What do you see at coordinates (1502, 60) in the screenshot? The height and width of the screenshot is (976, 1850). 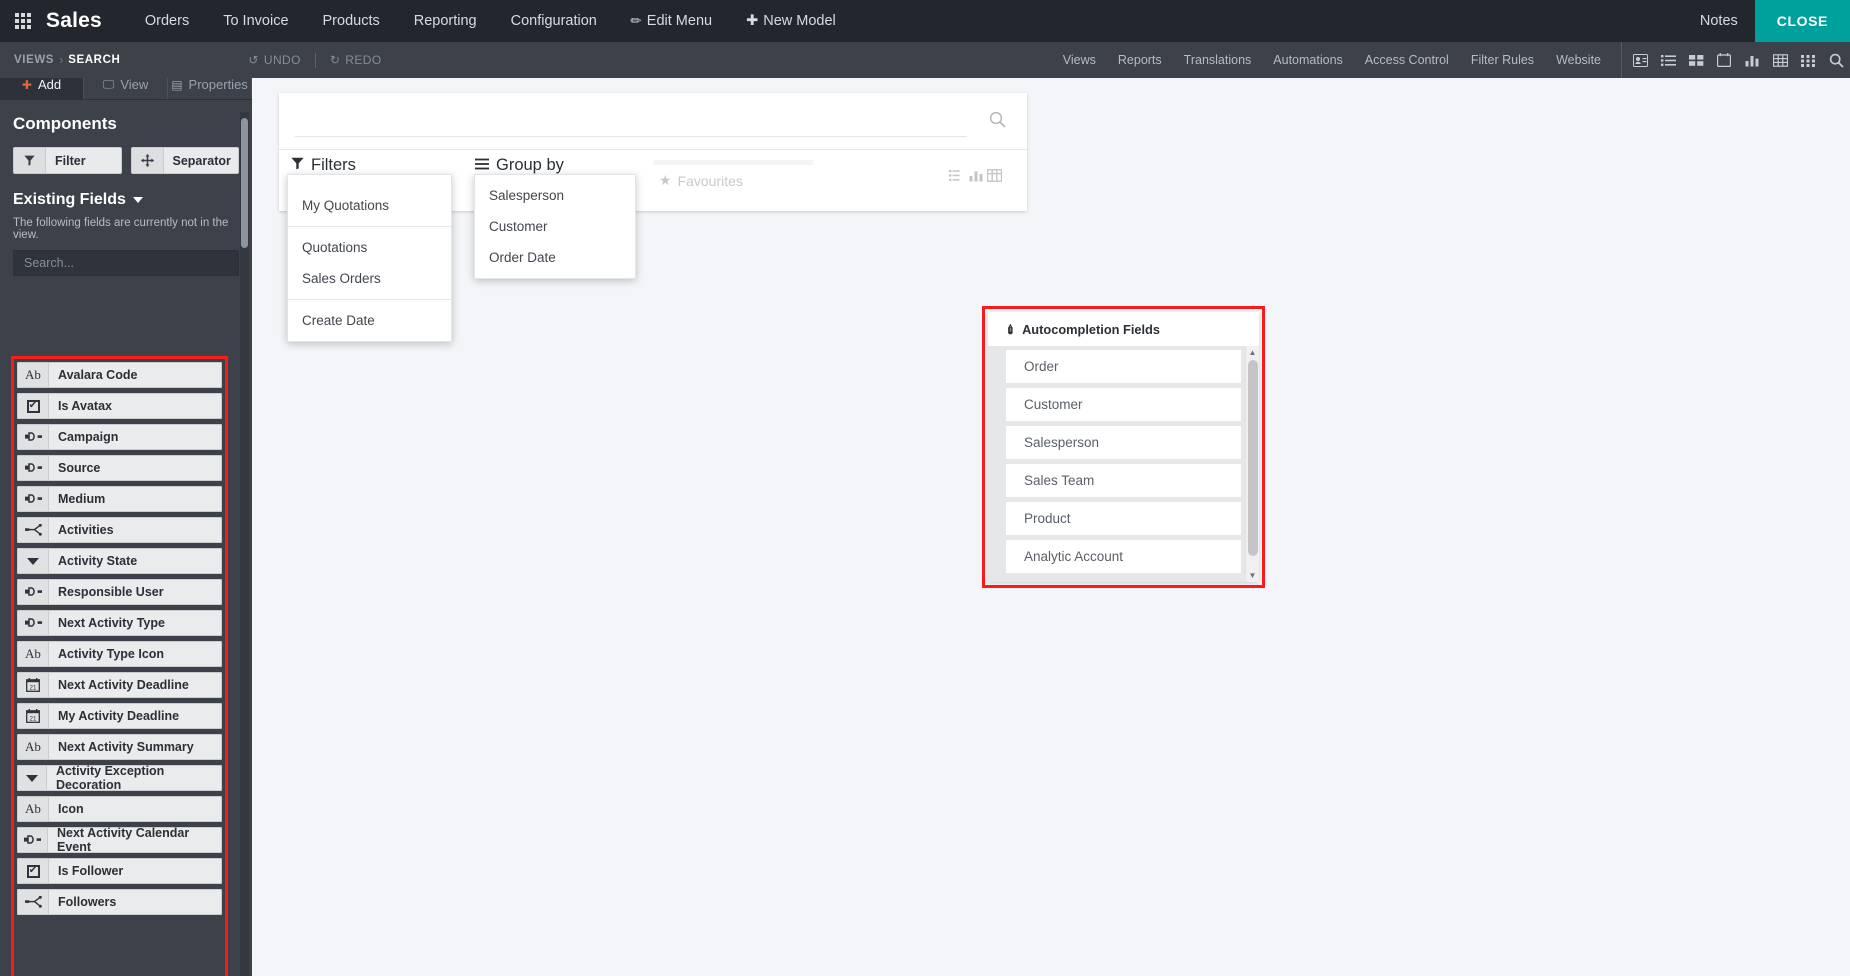 I see `studio-link-filter-rules: Filter Rules` at bounding box center [1502, 60].